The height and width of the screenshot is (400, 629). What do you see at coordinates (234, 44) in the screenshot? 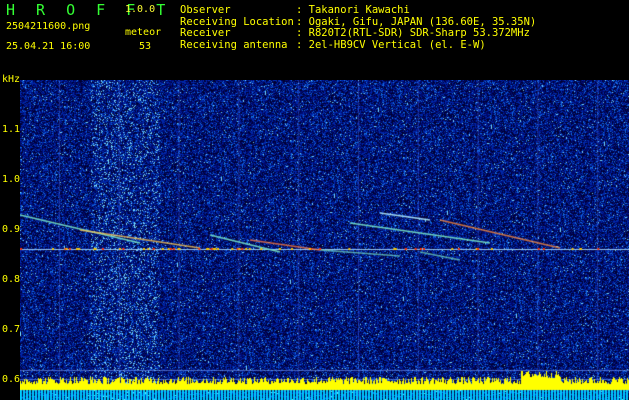
I see `antenna-label: Receiving antenna` at bounding box center [234, 44].